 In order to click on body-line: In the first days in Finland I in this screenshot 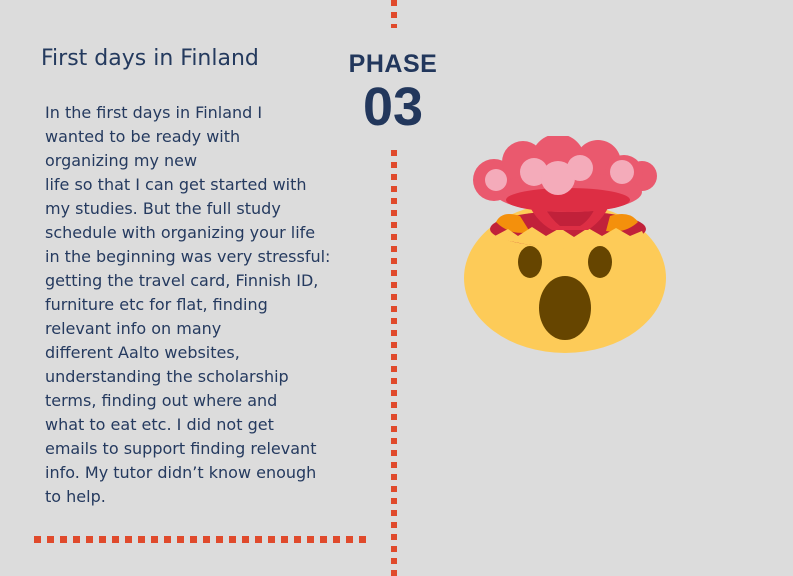, I will do `click(154, 112)`.